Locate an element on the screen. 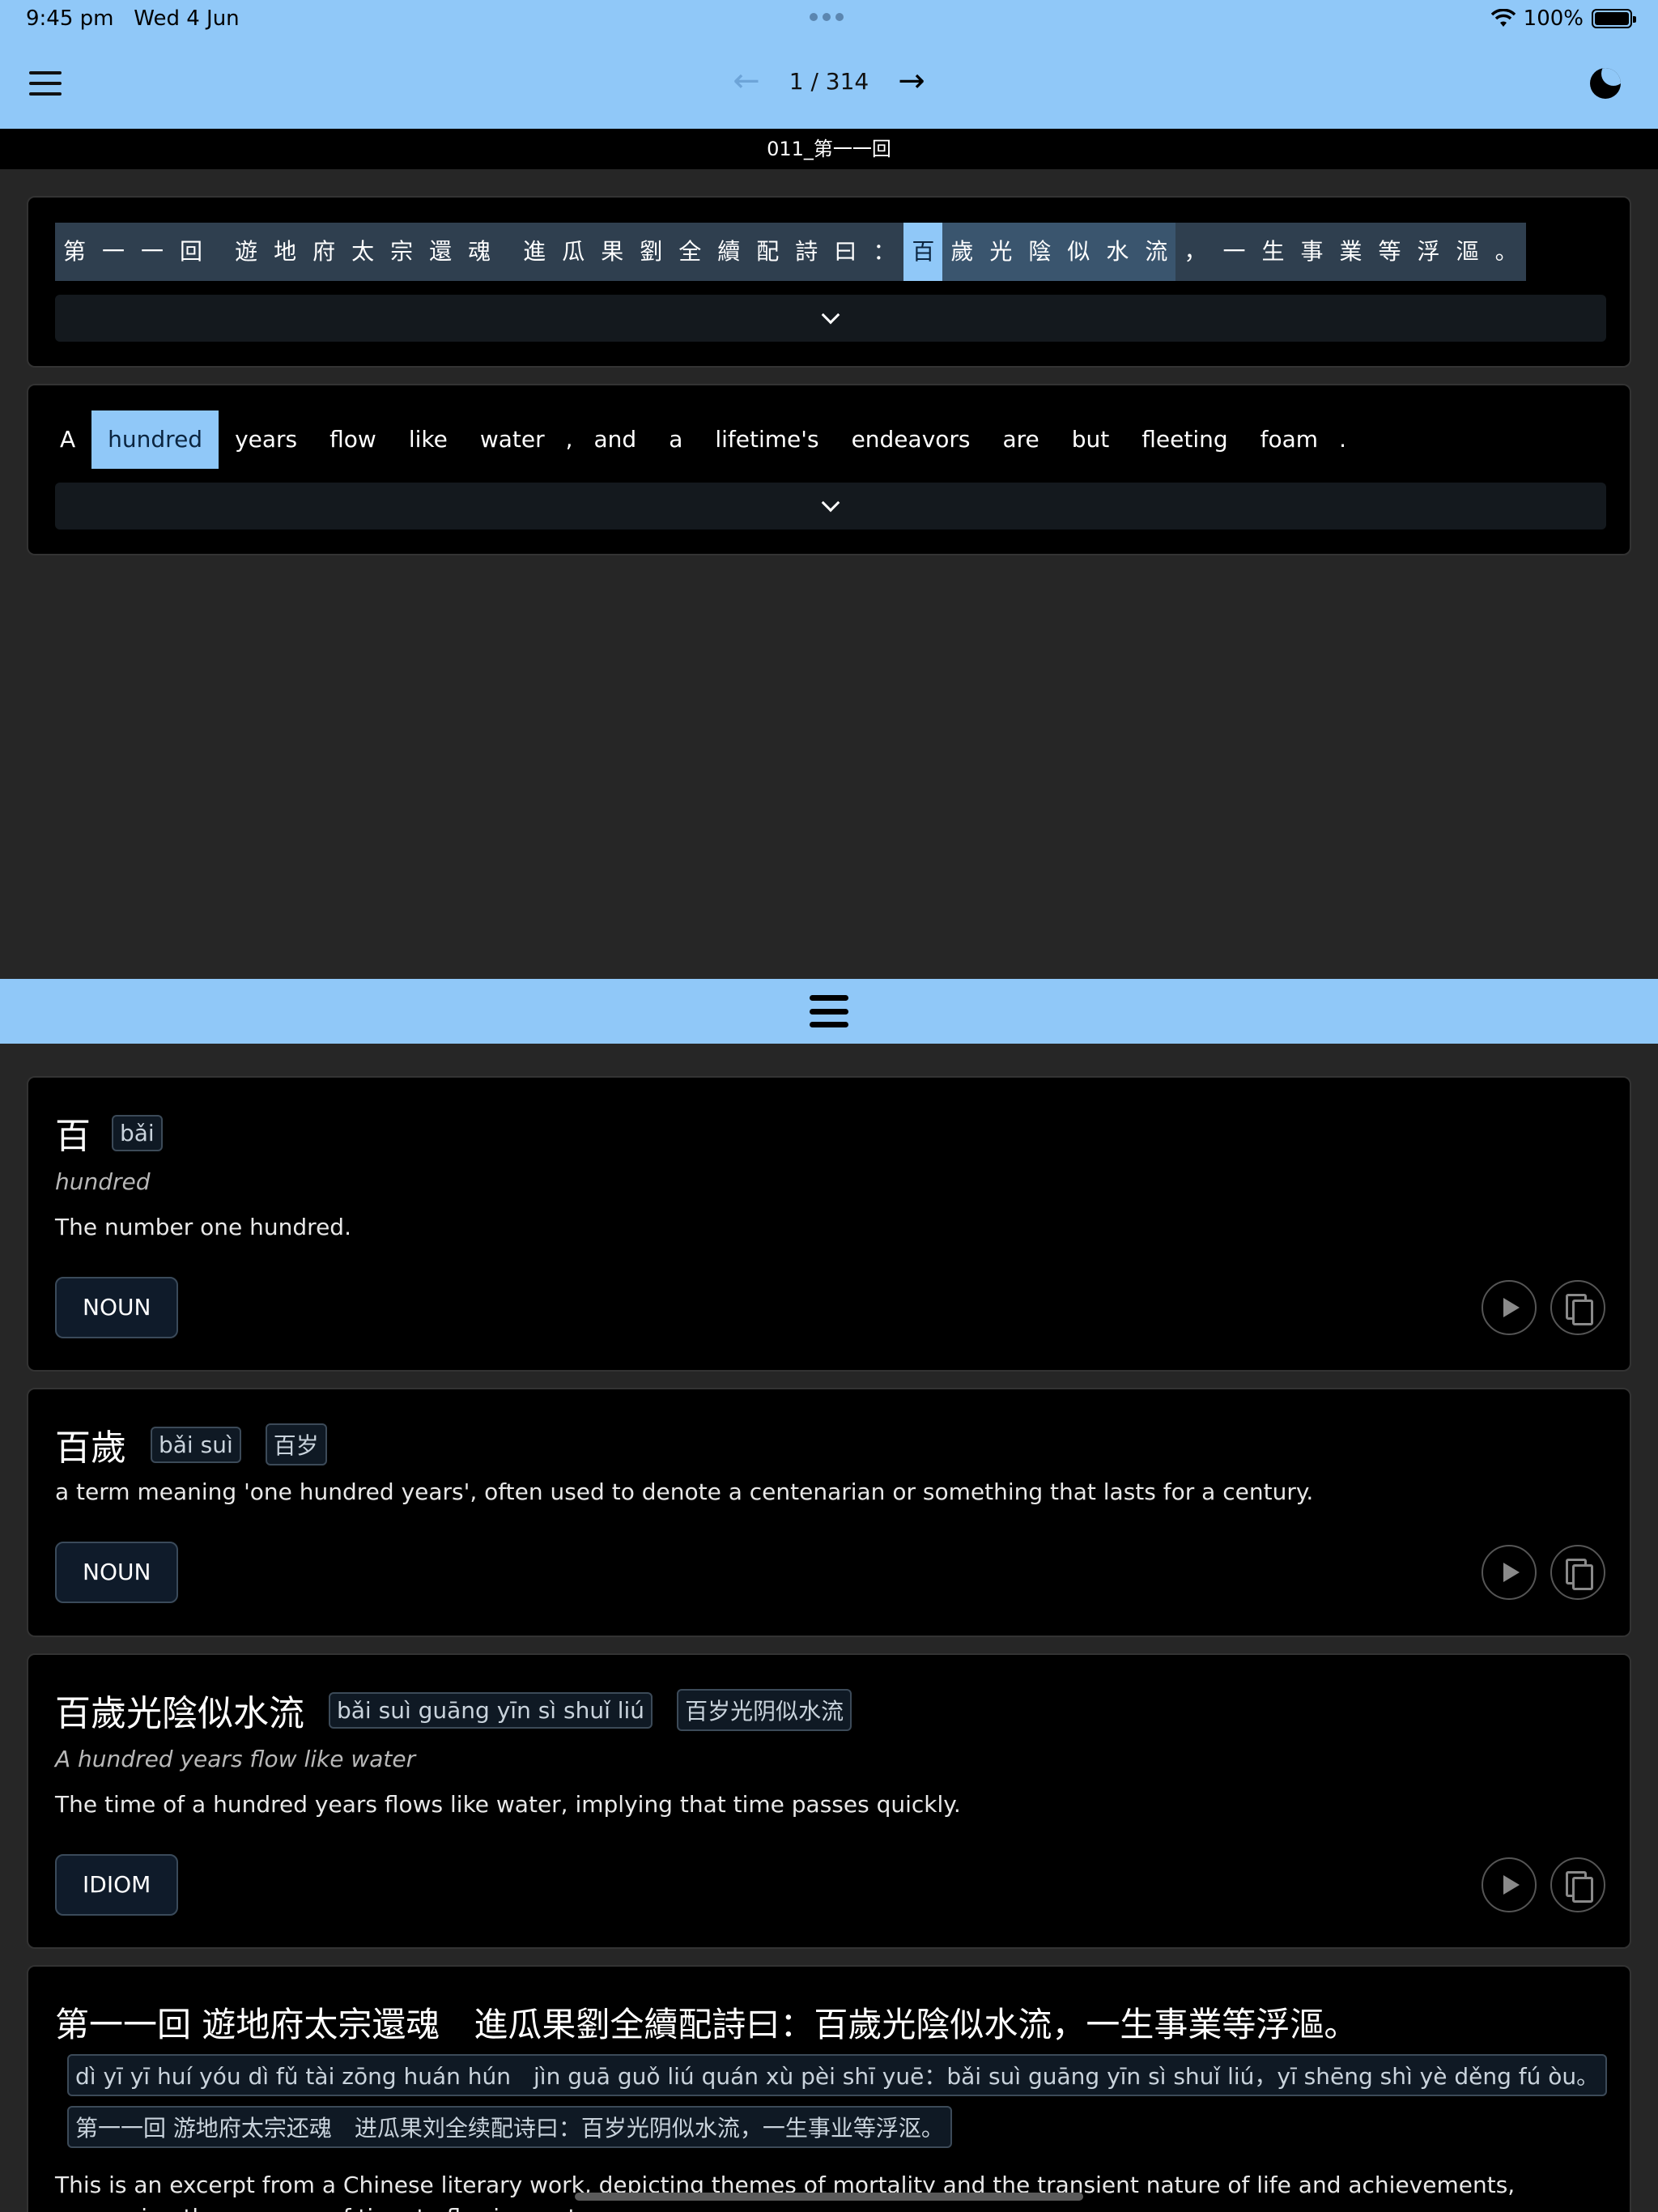  source-token: 漚 is located at coordinates (1467, 252).